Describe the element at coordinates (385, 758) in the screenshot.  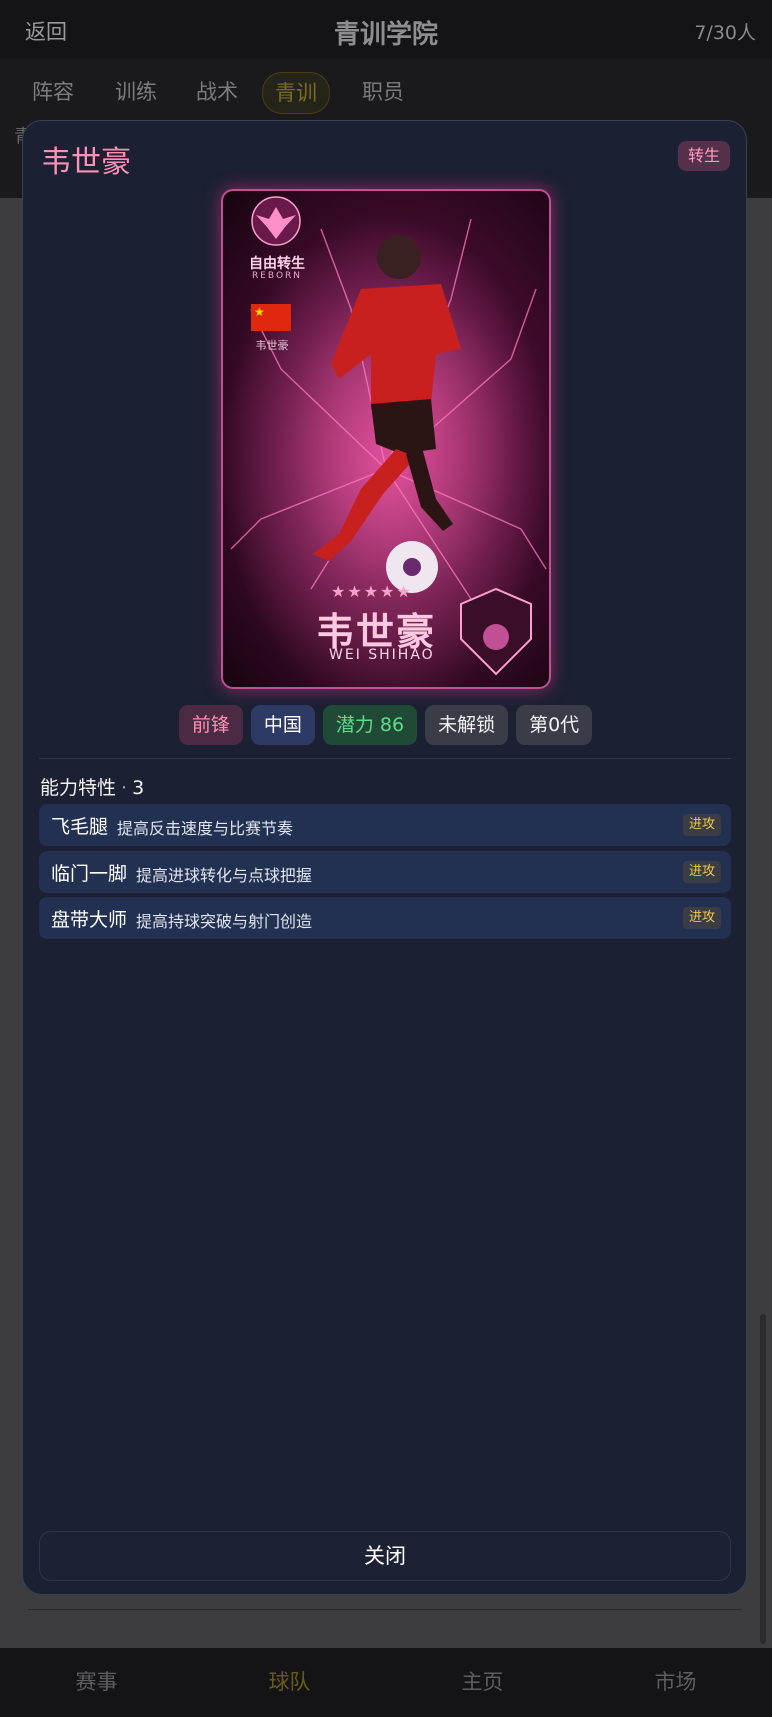
I see `section-divider` at that location.